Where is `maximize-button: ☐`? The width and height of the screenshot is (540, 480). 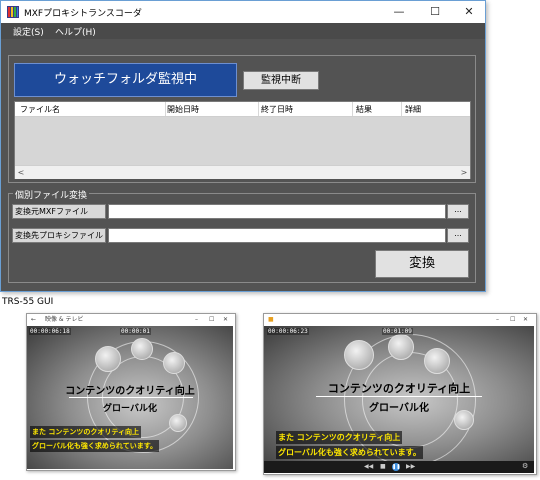 maximize-button: ☐ is located at coordinates (435, 12).